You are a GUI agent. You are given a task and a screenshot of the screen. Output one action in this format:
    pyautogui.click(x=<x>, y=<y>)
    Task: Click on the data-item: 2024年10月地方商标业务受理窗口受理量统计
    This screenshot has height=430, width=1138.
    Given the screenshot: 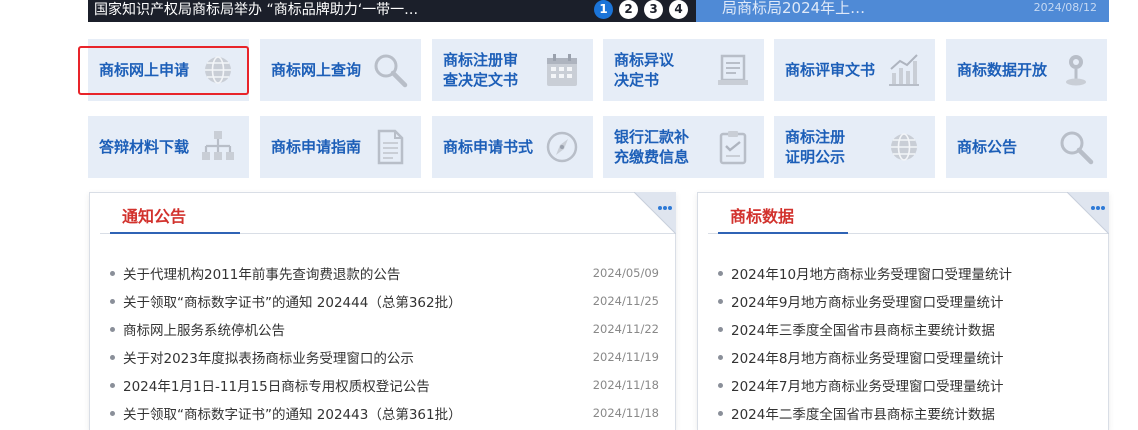 What is the action you would take?
    pyautogui.click(x=905, y=273)
    